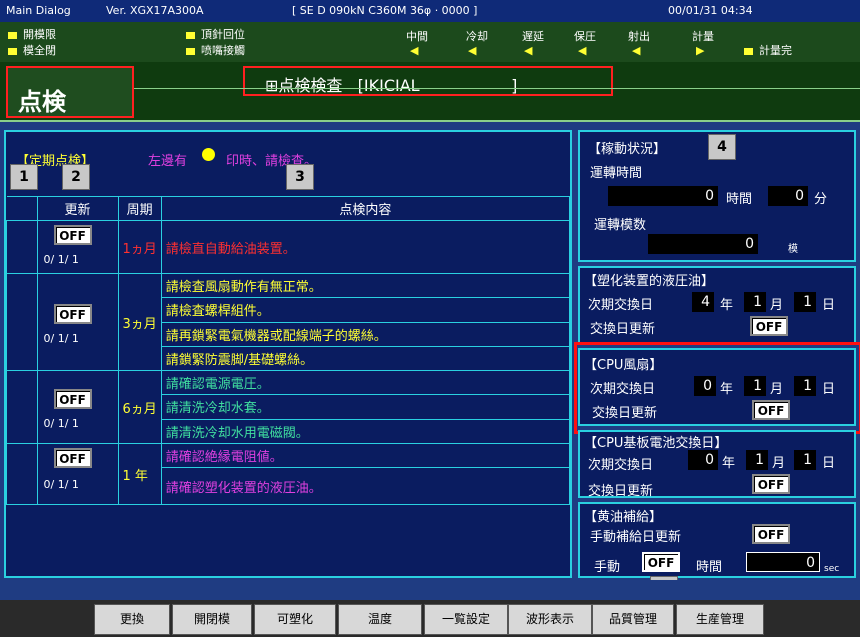 The height and width of the screenshot is (637, 860). I want to click on tab-production: 生産管理, so click(720, 619).